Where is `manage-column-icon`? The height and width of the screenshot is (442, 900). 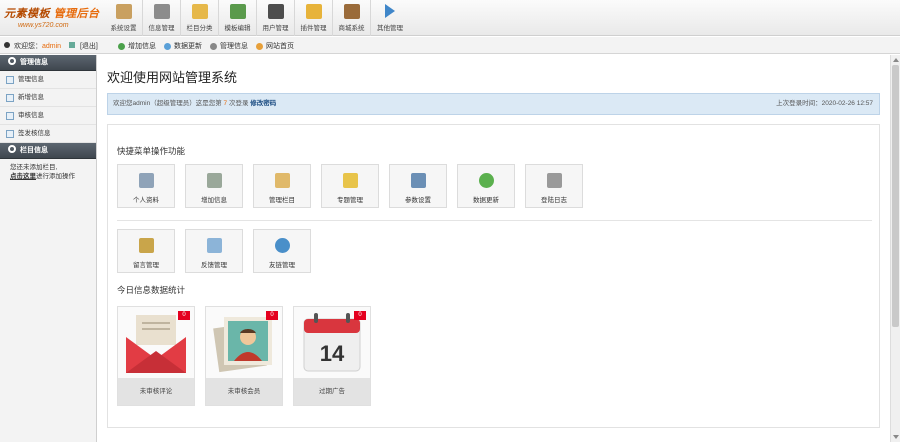
manage-column-icon is located at coordinates (282, 180).